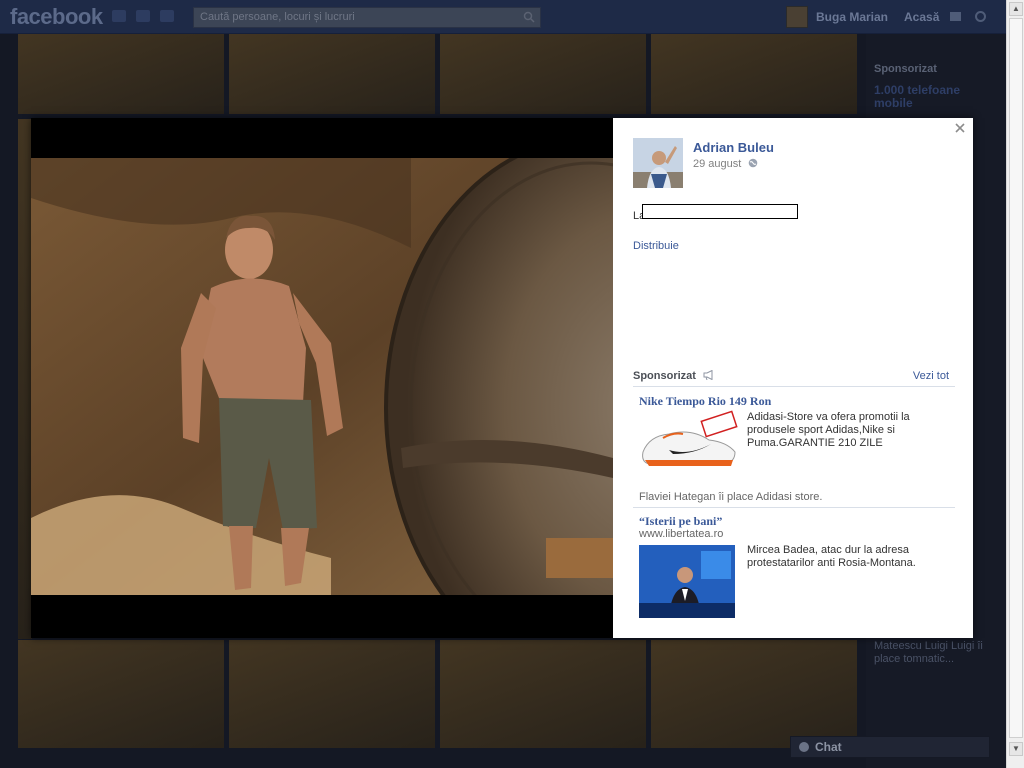 The width and height of the screenshot is (1024, 768). Describe the element at coordinates (529, 17) in the screenshot. I see `search-icon` at that location.